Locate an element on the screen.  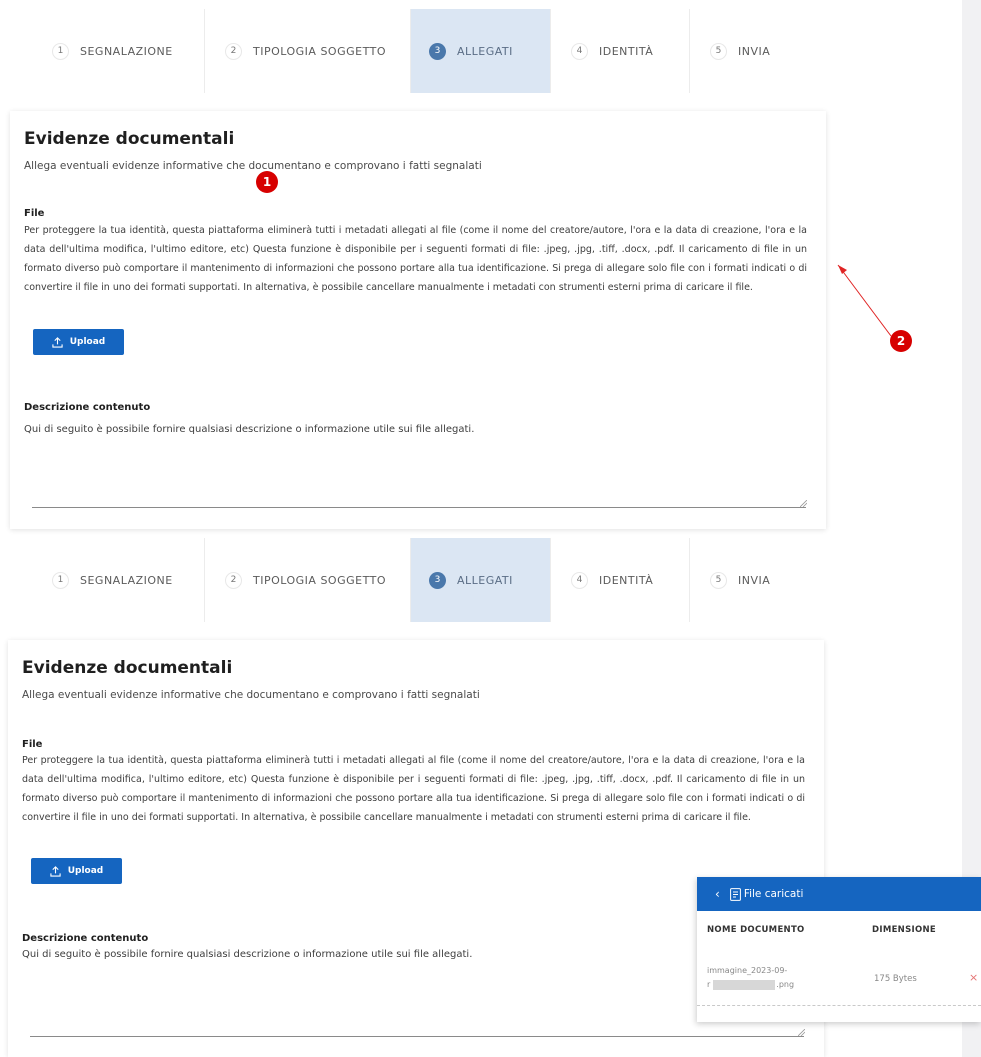
file-size: 175 Bytes is located at coordinates (895, 979).